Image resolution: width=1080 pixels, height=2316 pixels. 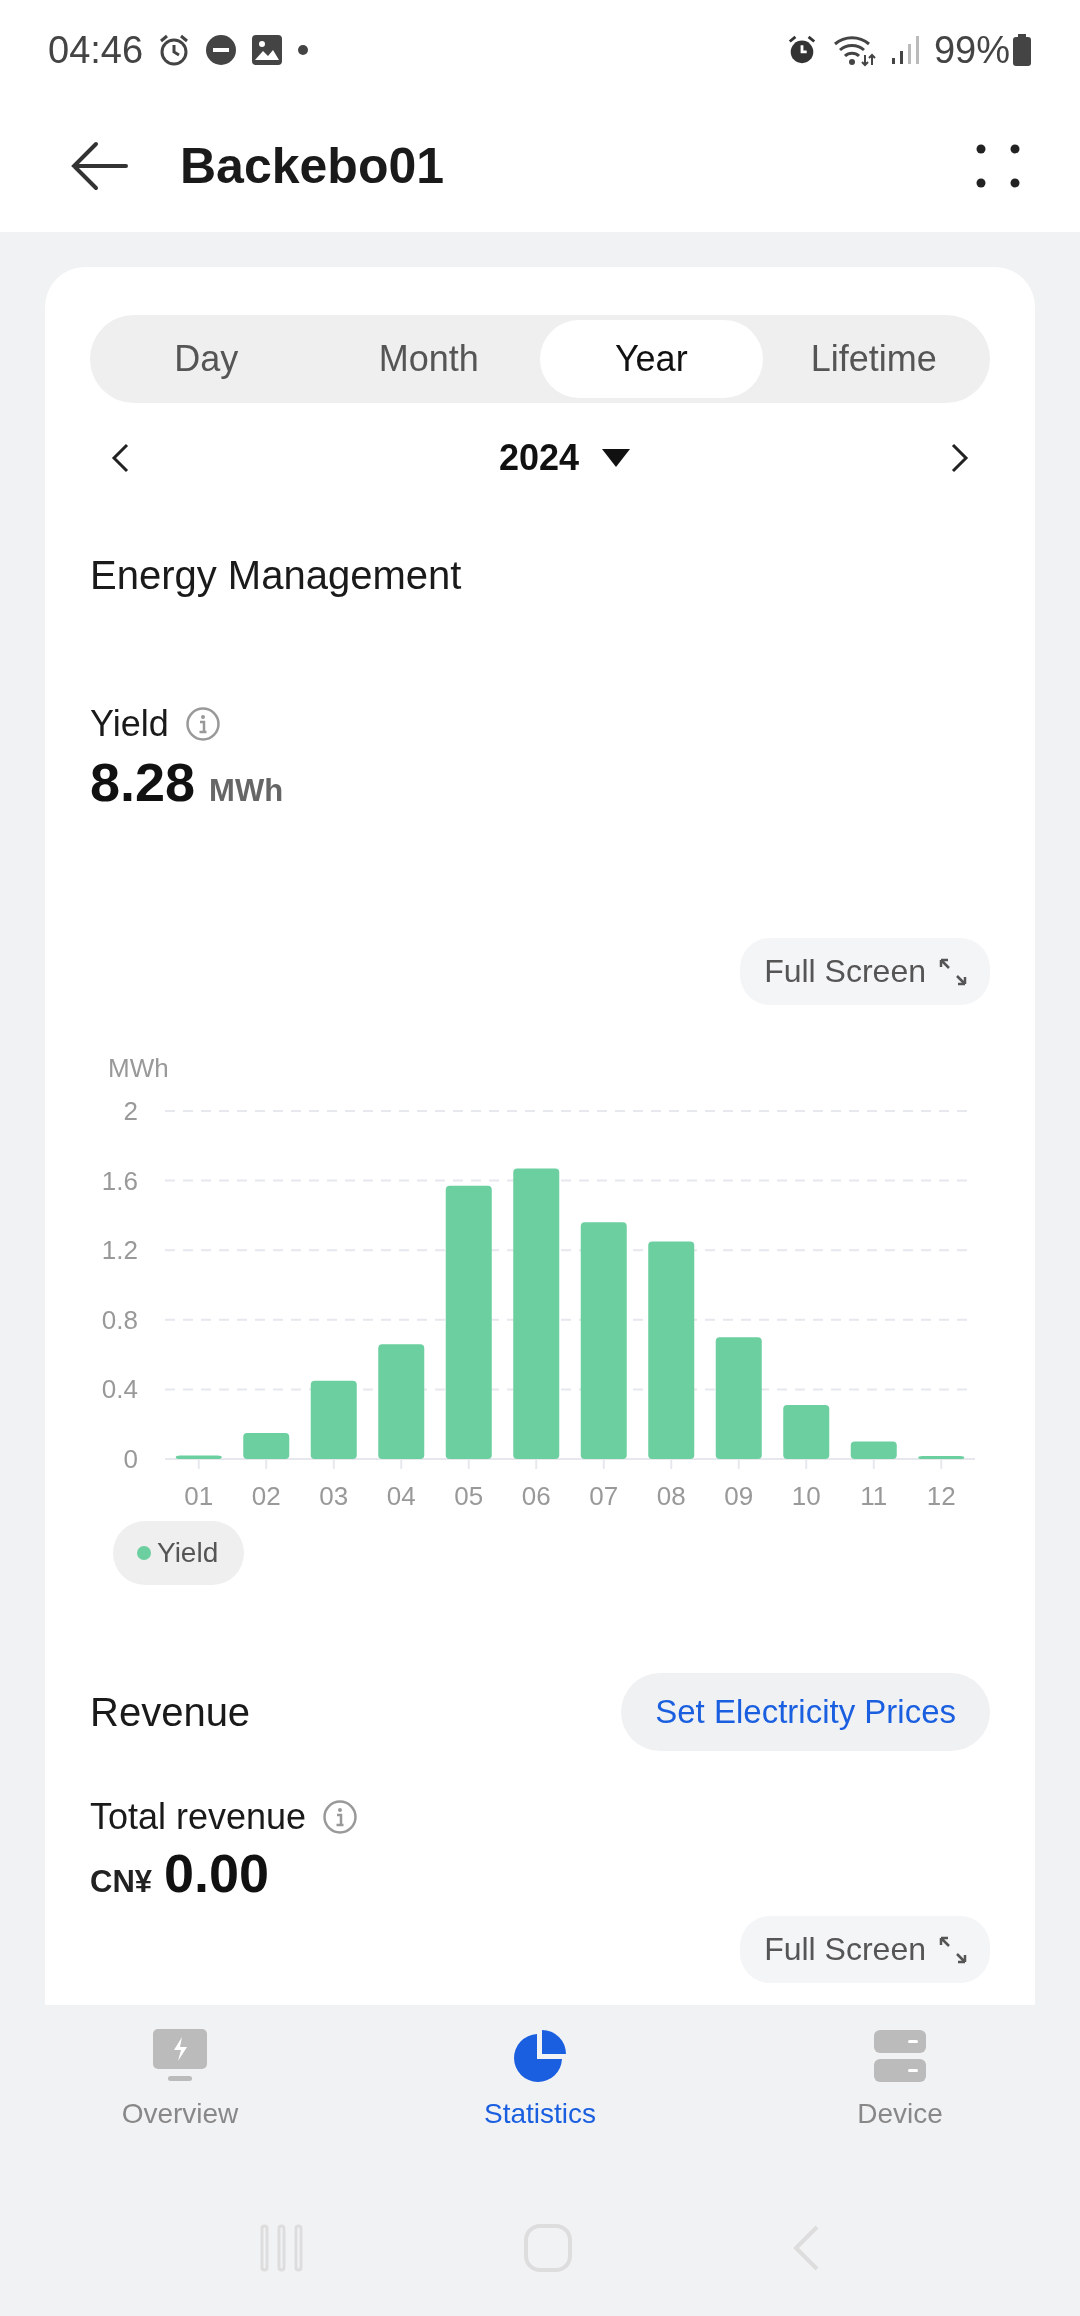 What do you see at coordinates (206, 359) in the screenshot?
I see `period-tab: Day` at bounding box center [206, 359].